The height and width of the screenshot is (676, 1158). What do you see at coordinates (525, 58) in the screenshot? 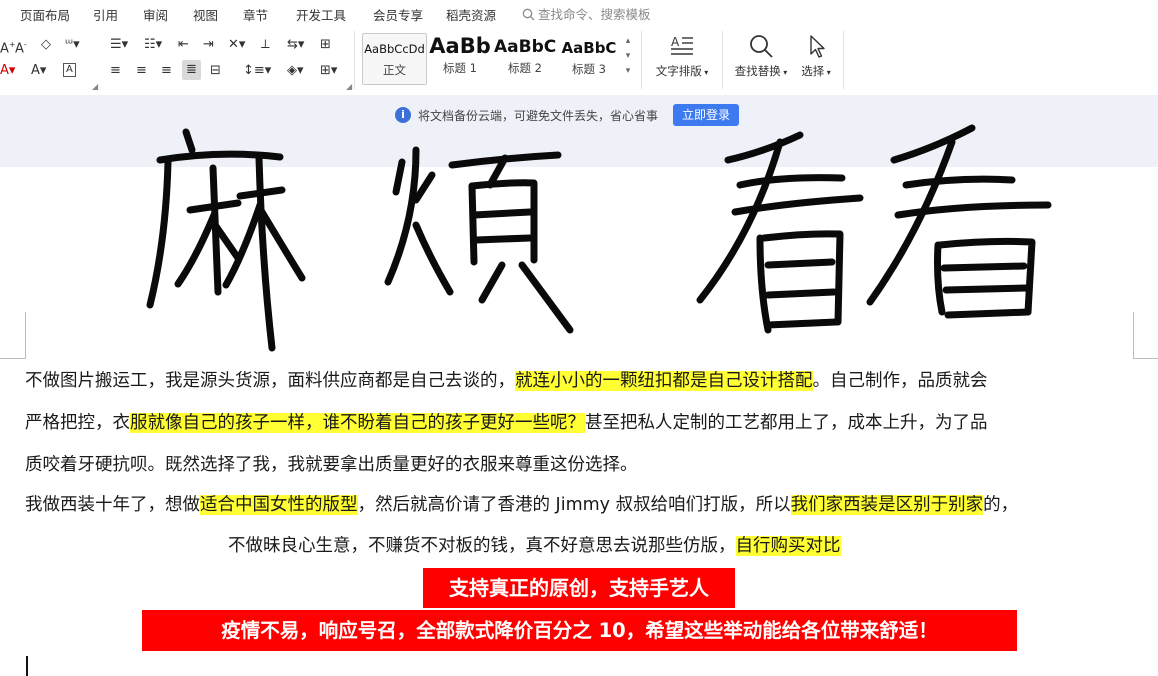
I see `style-heading-2: AaBbC 标题 2` at bounding box center [525, 58].